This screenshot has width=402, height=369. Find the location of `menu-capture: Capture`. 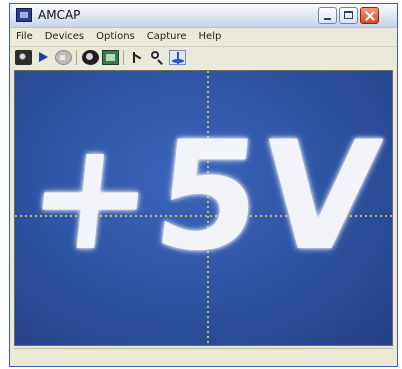

menu-capture: Capture is located at coordinates (167, 36).